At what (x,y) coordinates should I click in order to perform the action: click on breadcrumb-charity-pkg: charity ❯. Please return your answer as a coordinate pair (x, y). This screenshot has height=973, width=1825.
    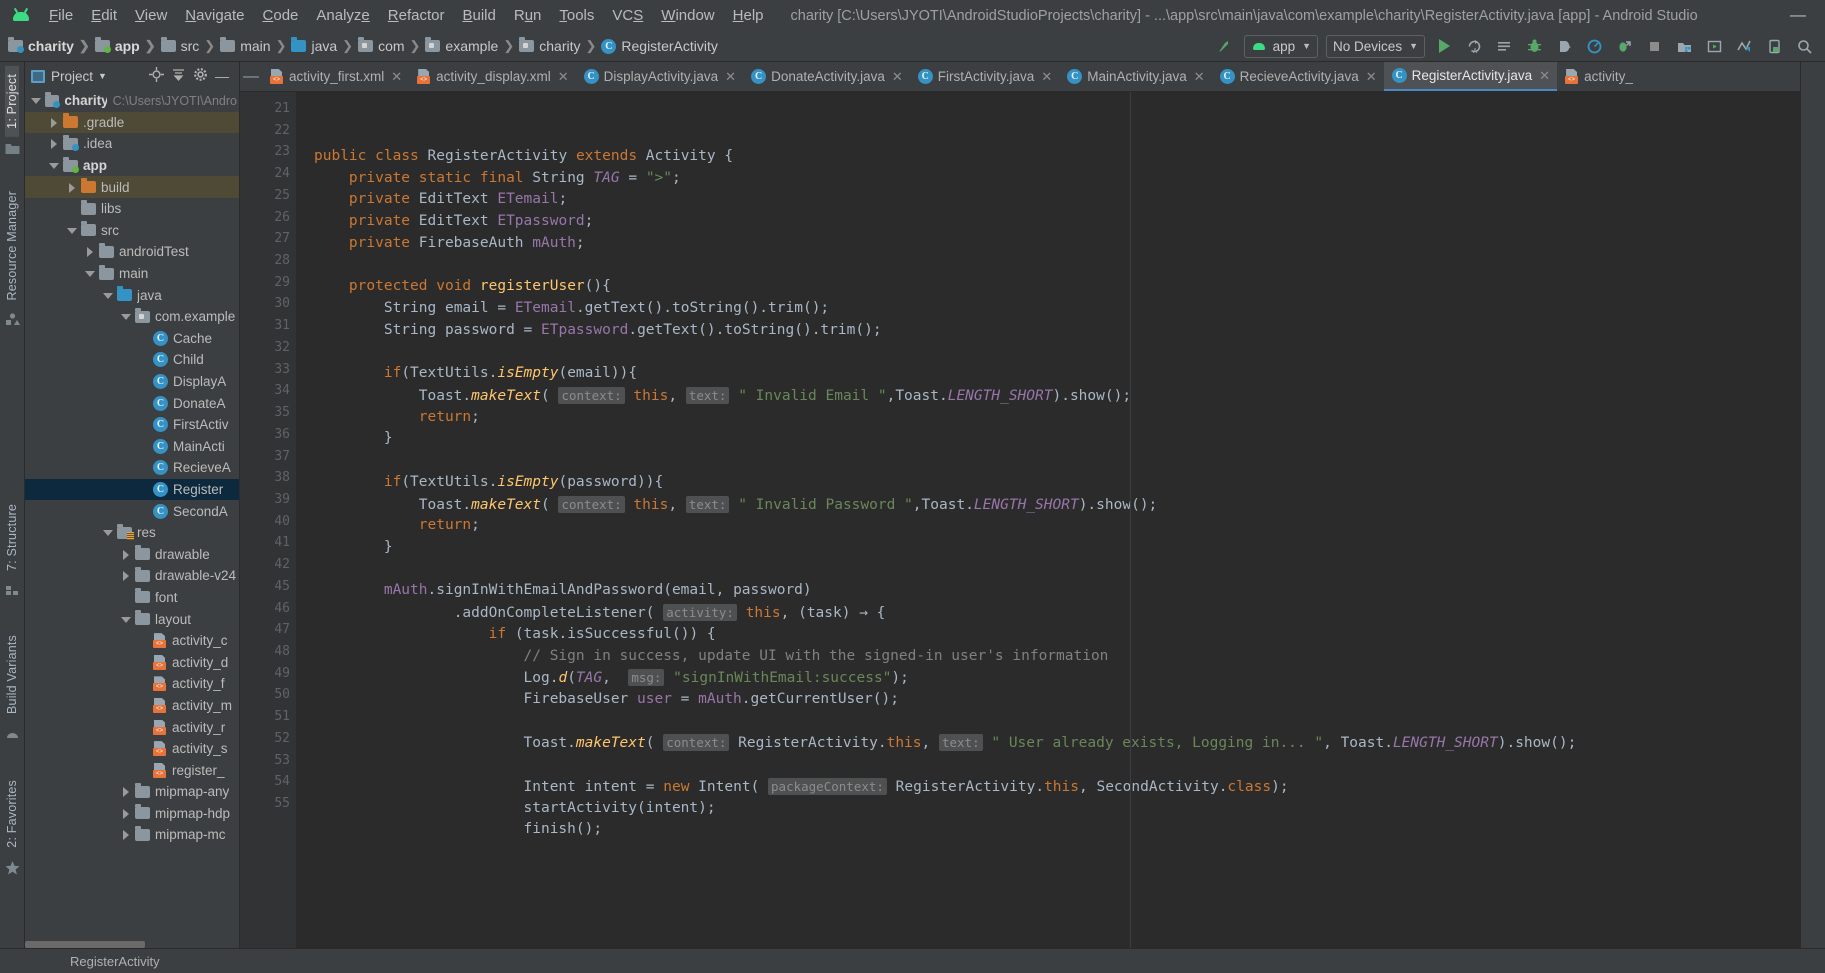
    Looking at the image, I should click on (560, 45).